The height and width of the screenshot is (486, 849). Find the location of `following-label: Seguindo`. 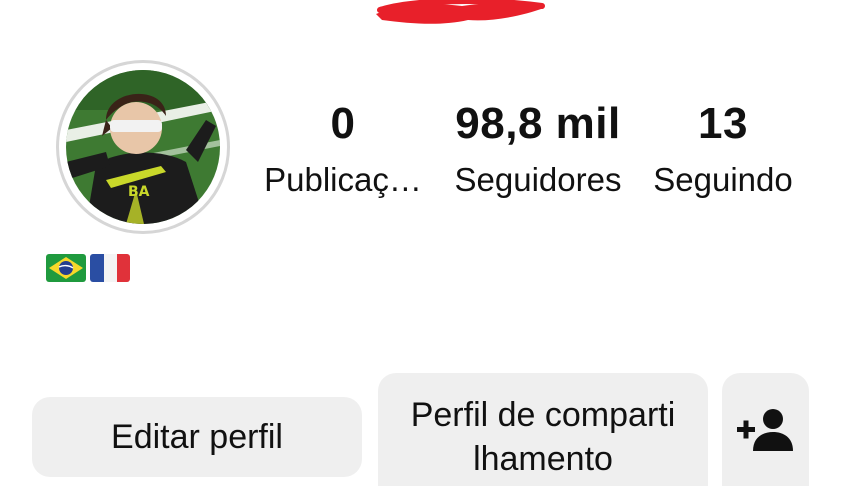

following-label: Seguindo is located at coordinates (723, 179).